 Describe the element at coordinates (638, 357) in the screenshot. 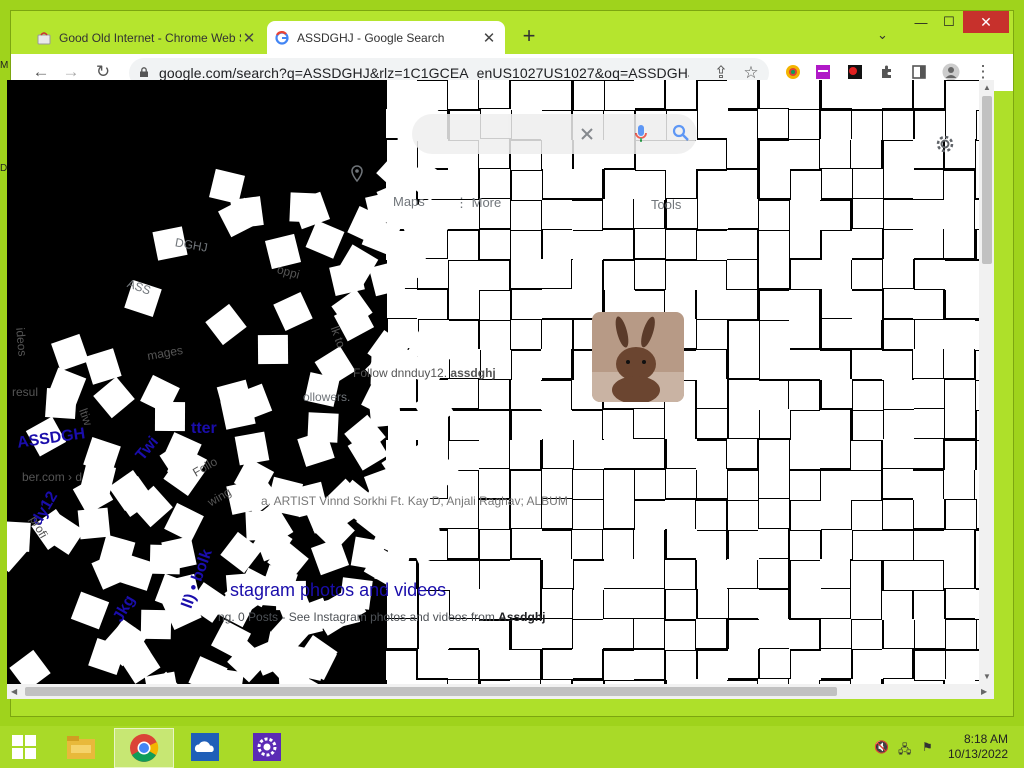

I see `rabbit-thumbnail-image` at that location.